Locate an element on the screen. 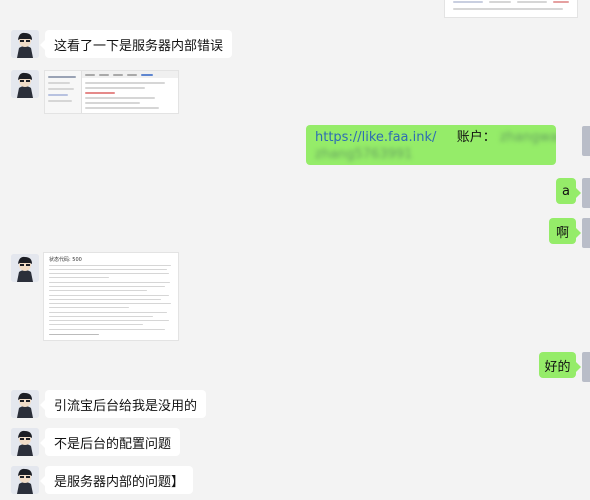 The width and height of the screenshot is (590, 500). message-bubble: 好的 is located at coordinates (560, 365).